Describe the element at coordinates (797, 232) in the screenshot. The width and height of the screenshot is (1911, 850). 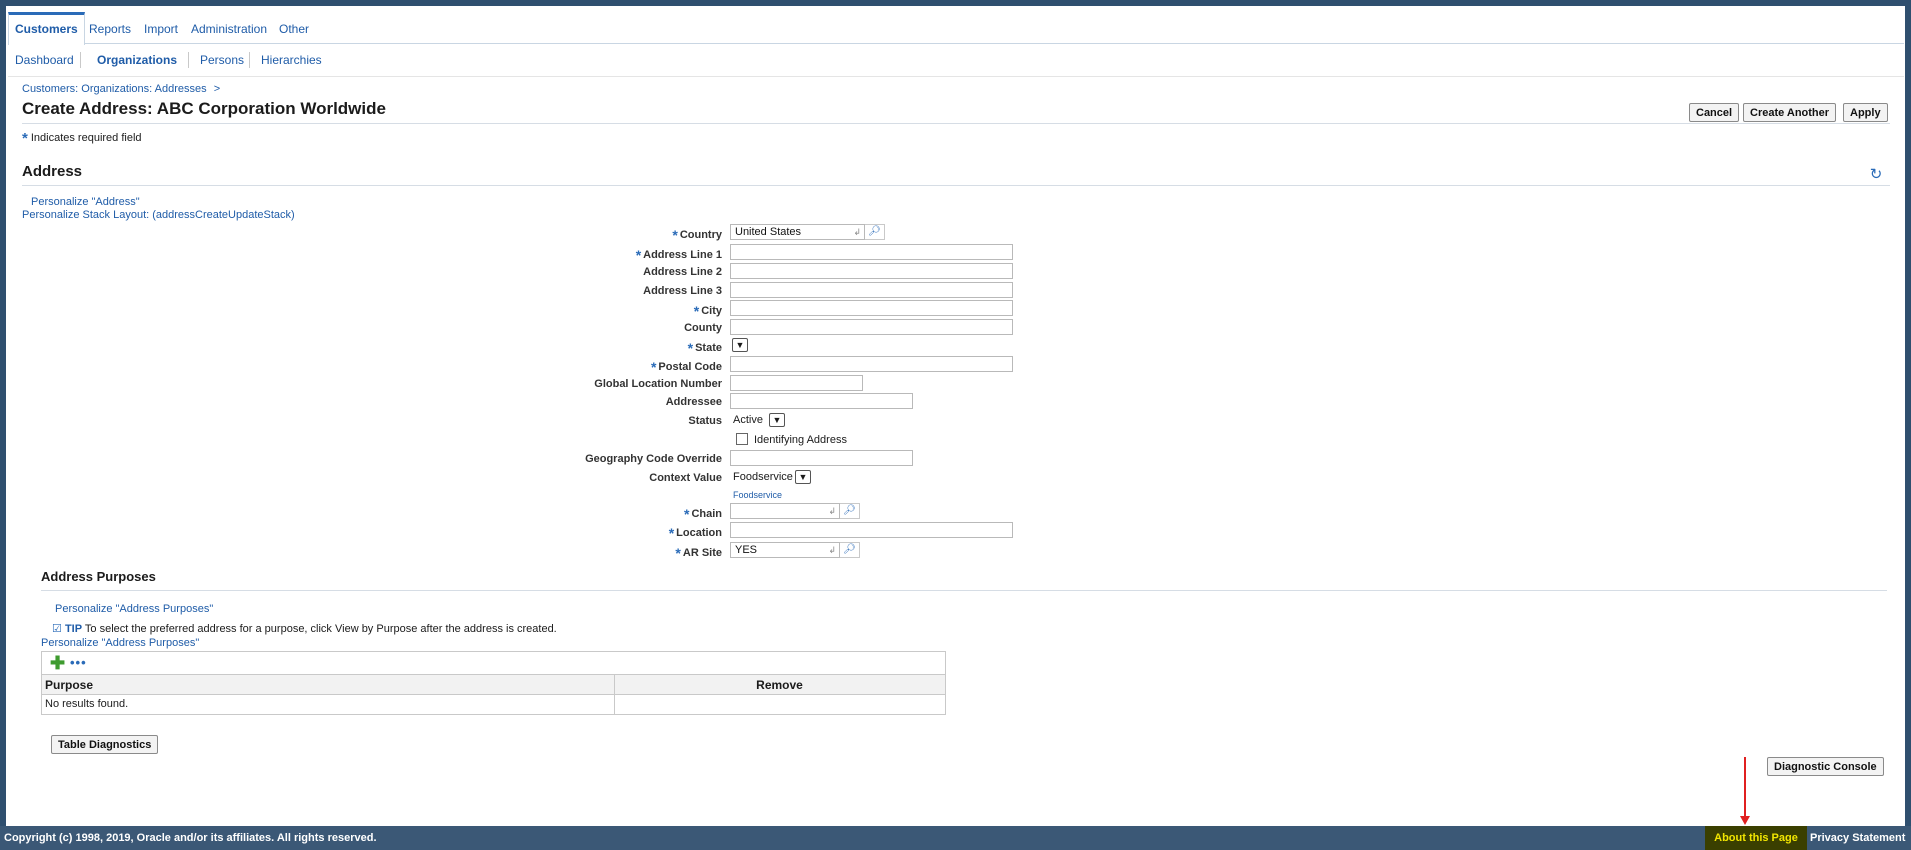
I see `country-input: United States` at that location.